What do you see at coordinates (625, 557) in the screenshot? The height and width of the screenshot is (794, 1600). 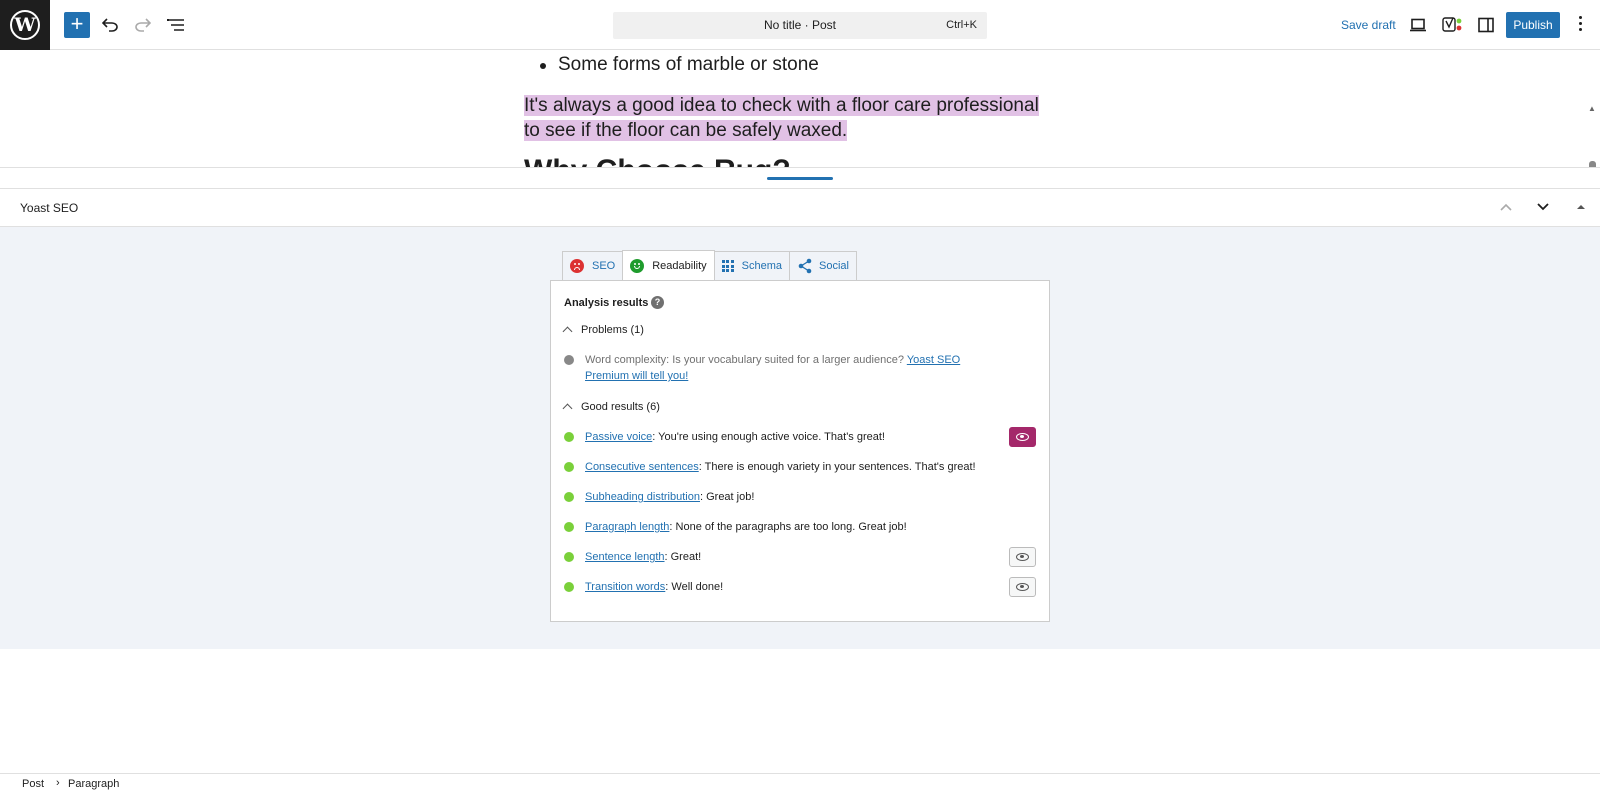 I see `sentence-length-link: Sentence length` at bounding box center [625, 557].